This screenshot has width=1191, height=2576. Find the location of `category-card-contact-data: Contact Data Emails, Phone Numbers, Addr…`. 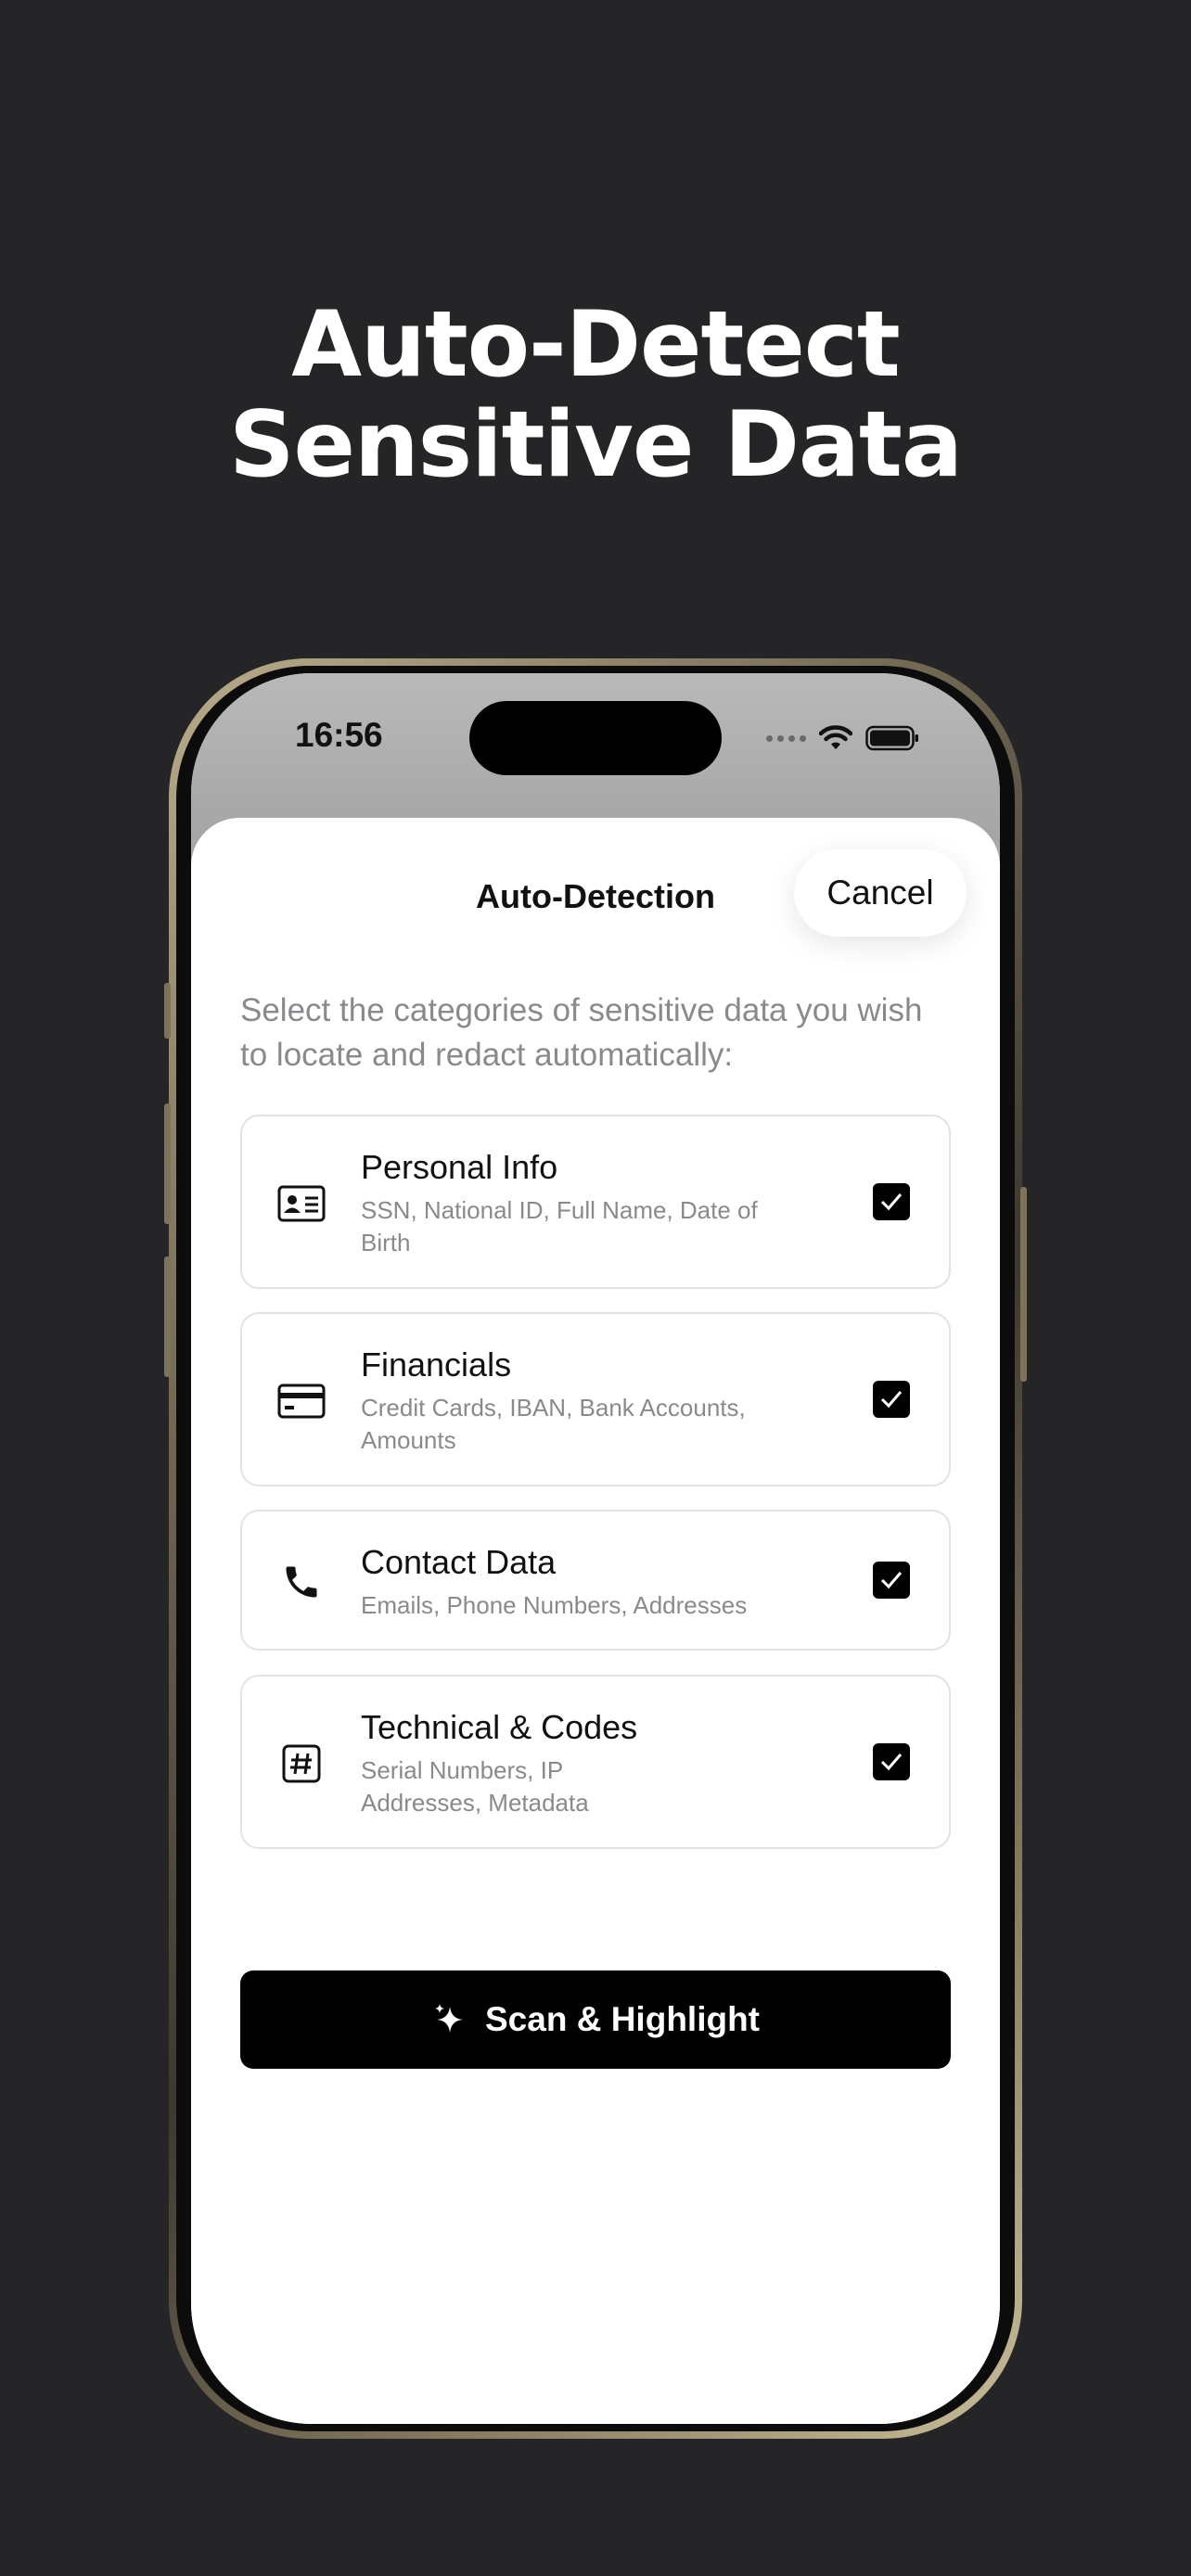

category-card-contact-data: Contact Data Emails, Phone Numbers, Addr… is located at coordinates (595, 1580).